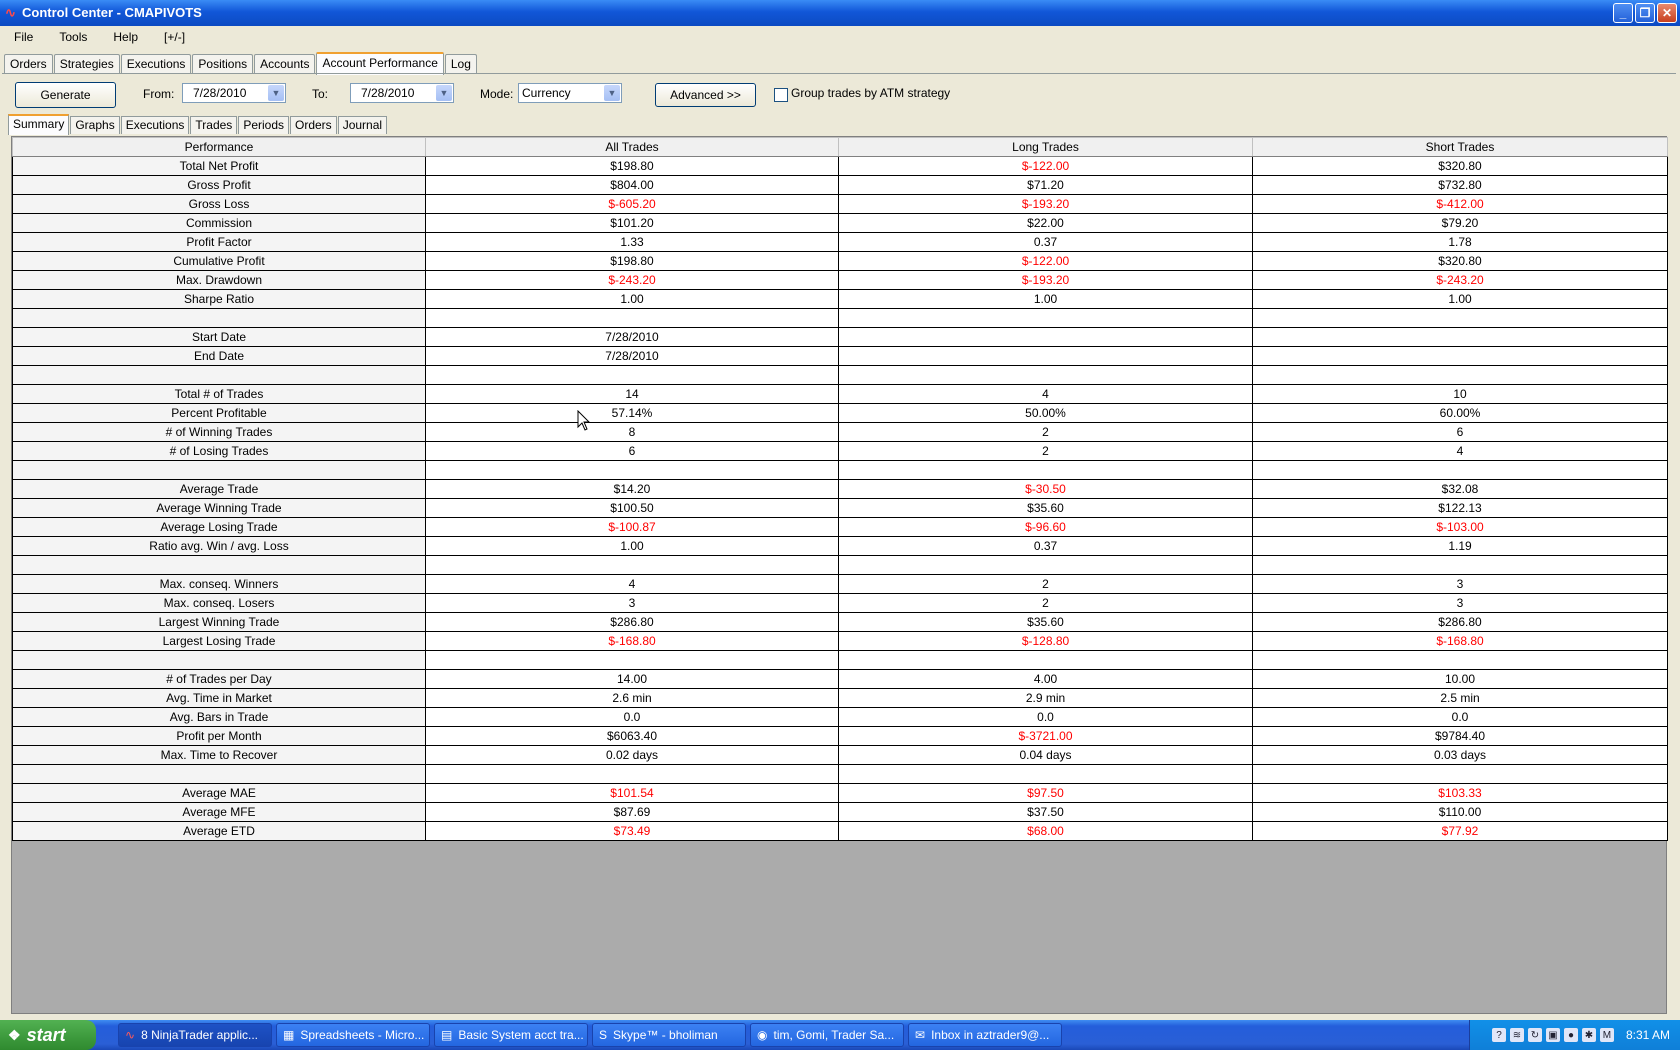 The image size is (1680, 1050). I want to click on skype-icon: S, so click(603, 1035).